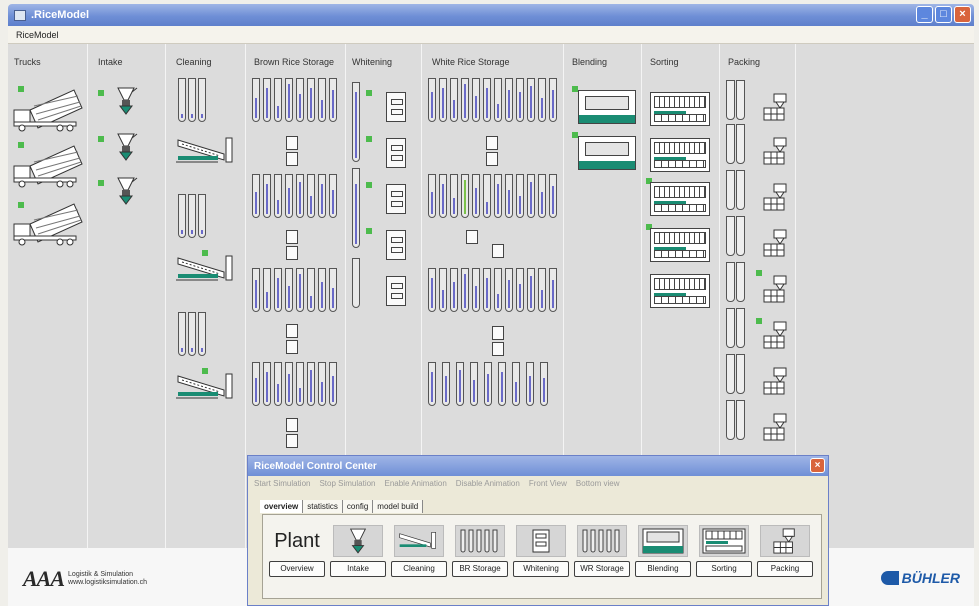  I want to click on cleaning-machine-icon, so click(207, 387).